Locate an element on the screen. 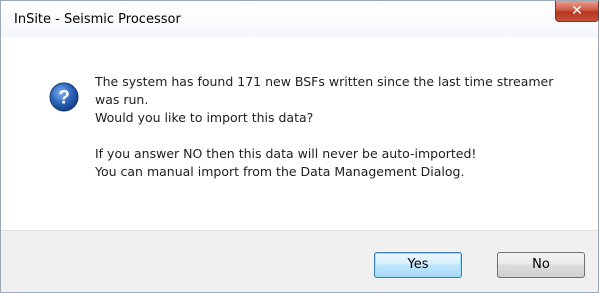  close-icon: ✕ is located at coordinates (577, 11).